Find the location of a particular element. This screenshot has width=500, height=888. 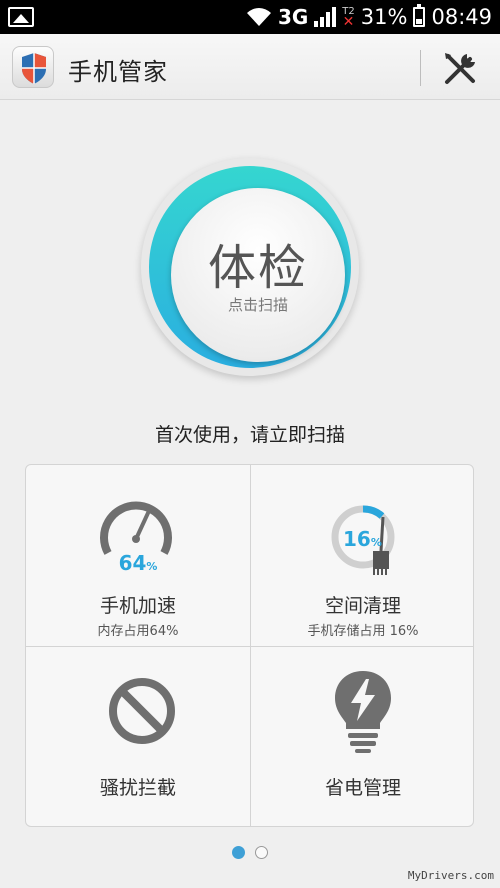

tile-name: 骚扰拦截 is located at coordinates (137, 788).